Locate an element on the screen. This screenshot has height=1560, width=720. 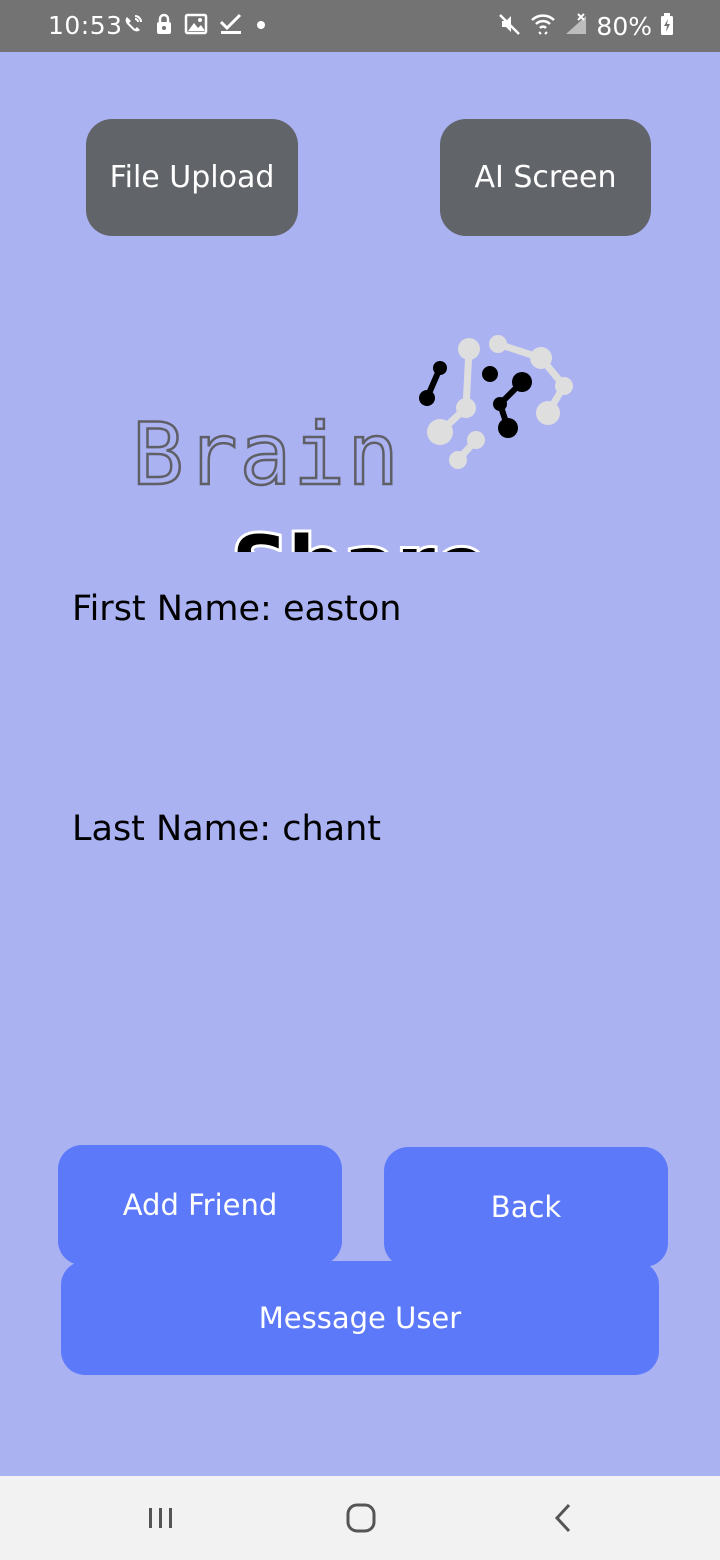
navigation-bar is located at coordinates (360, 1518).